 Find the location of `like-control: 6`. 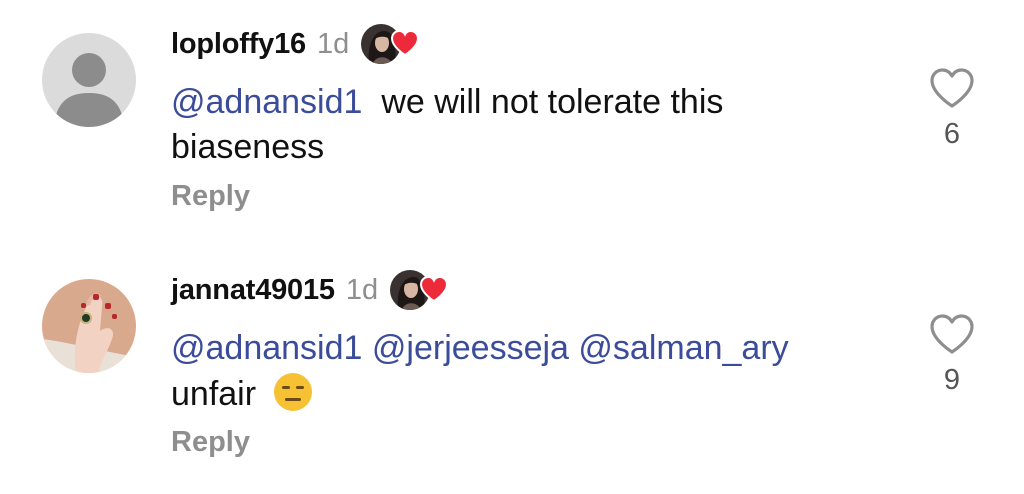

like-control: 6 is located at coordinates (952, 108).